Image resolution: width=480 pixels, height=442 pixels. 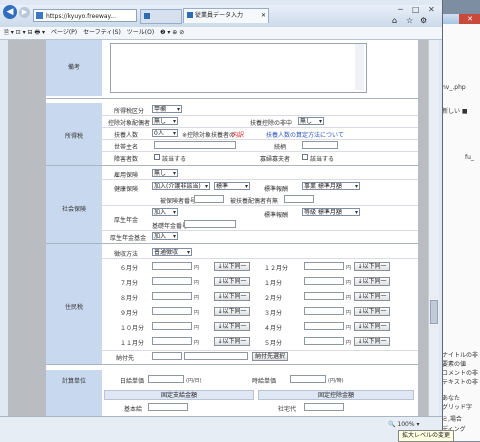 What do you see at coordinates (209, 199) in the screenshot?
I see `insured-number-input` at bounding box center [209, 199].